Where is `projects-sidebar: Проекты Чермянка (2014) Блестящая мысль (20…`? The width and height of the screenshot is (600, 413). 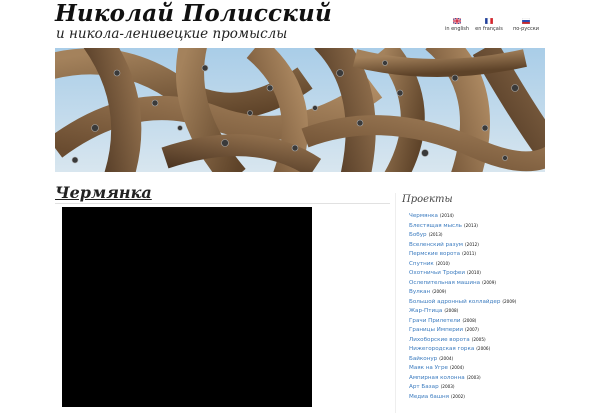 projects-sidebar: Проекты Чермянка (2014) Блестящая мысль (20… is located at coordinates (470, 303).